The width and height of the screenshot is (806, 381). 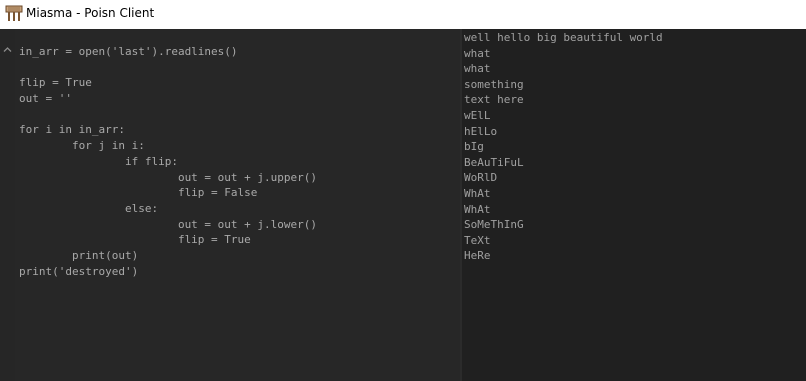 What do you see at coordinates (403, 14) in the screenshot?
I see `title-bar: Miasma - Poisn Client` at bounding box center [403, 14].